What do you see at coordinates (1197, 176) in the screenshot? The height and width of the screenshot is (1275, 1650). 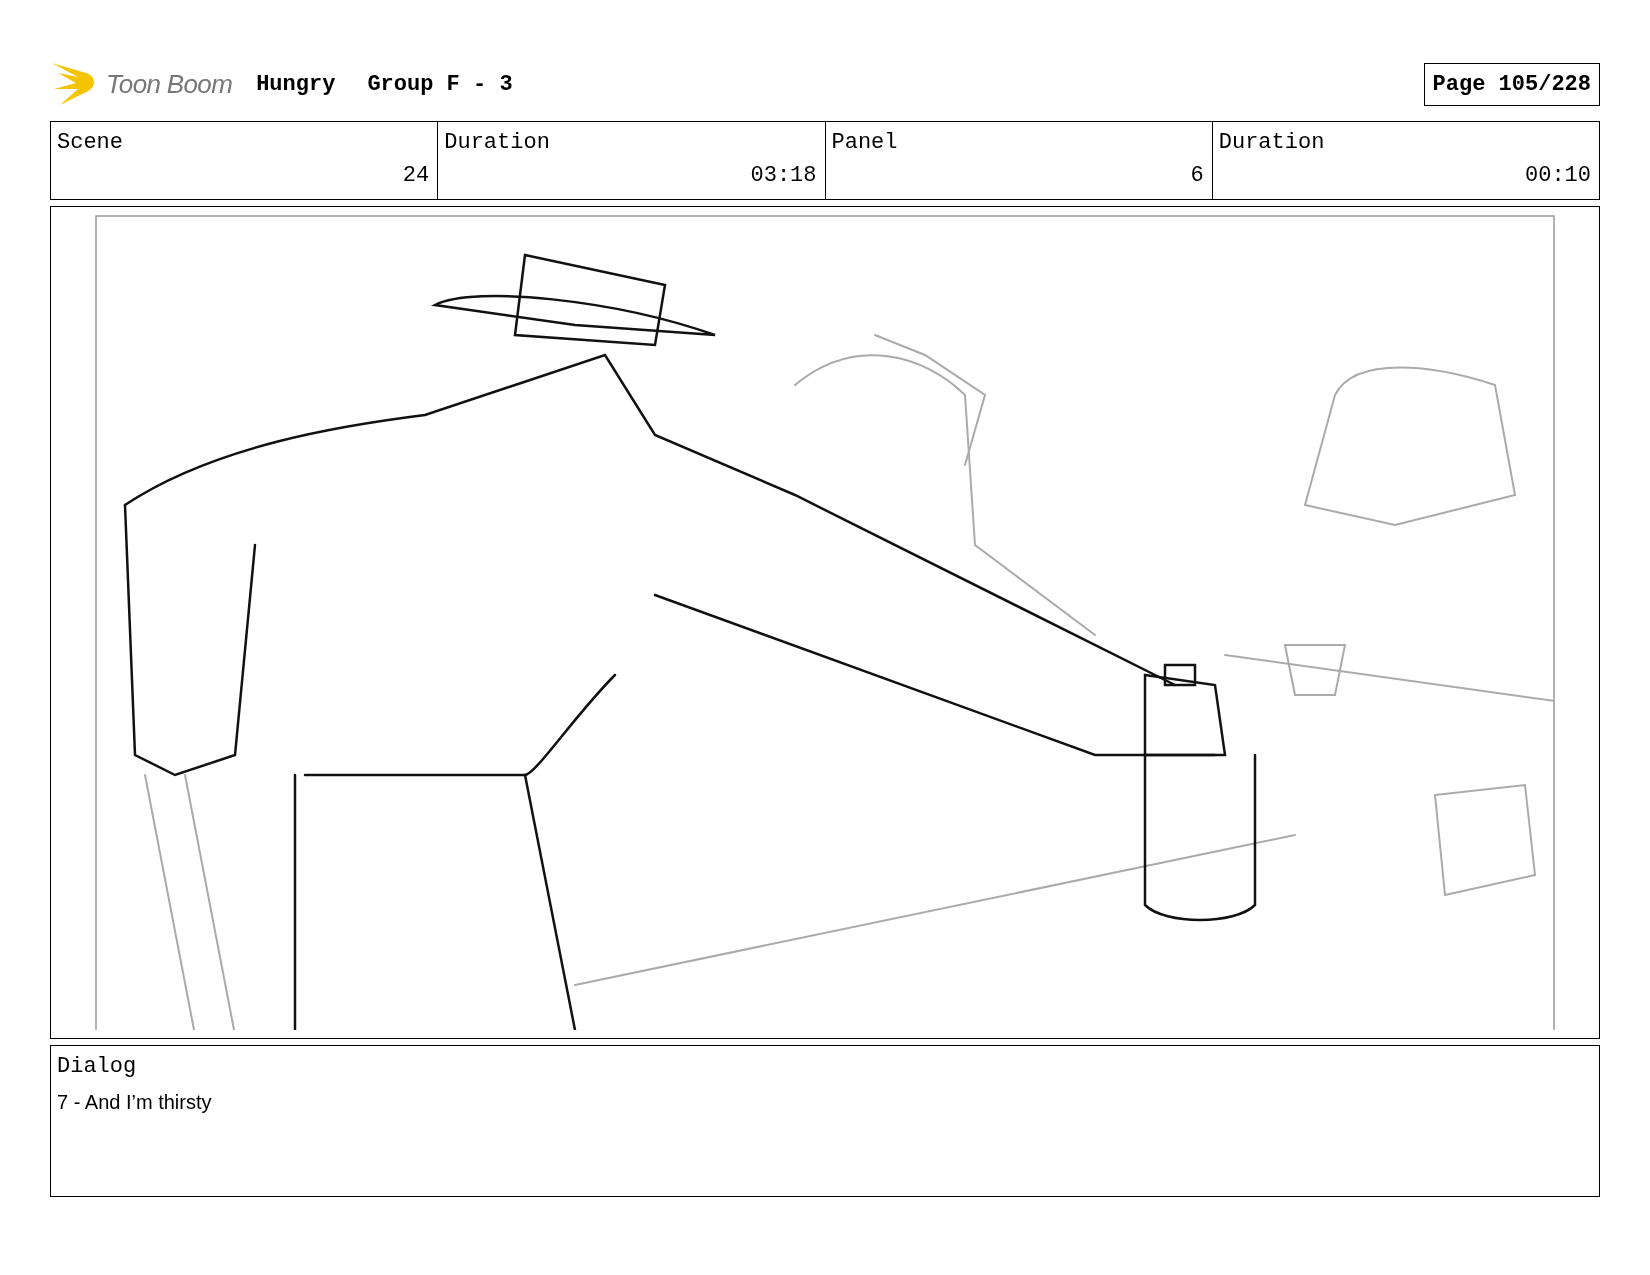 I see `field-value: 6` at bounding box center [1197, 176].